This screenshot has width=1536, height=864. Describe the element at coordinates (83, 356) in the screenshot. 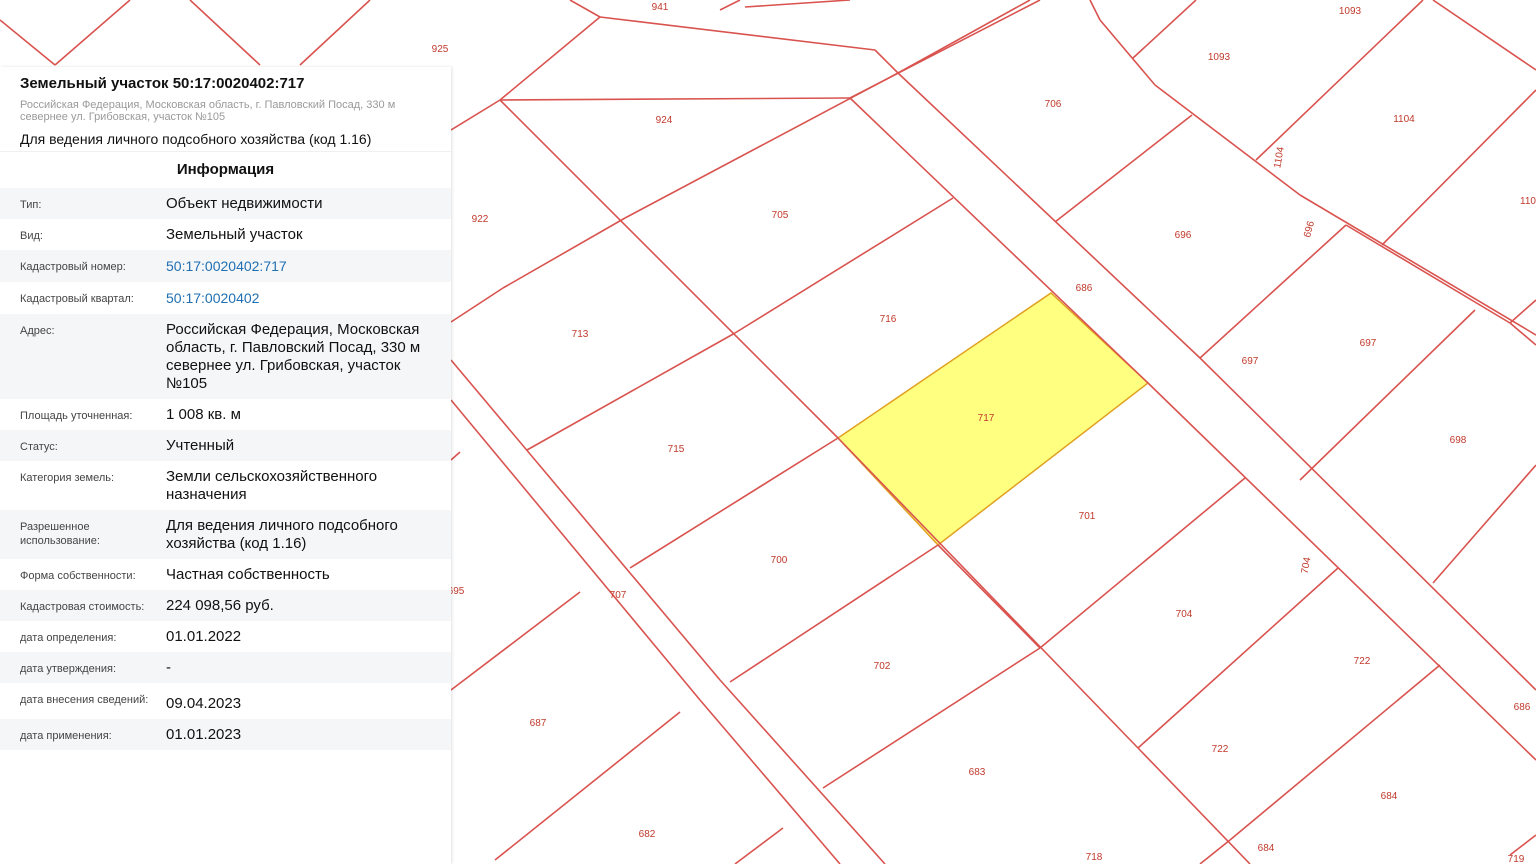

I see `row-label: Адрес:` at that location.